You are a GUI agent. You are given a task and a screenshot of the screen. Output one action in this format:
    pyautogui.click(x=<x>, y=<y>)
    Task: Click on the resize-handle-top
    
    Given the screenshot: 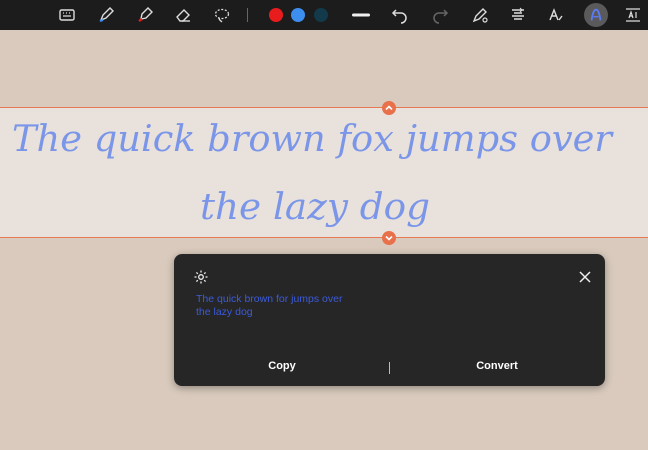 What is the action you would take?
    pyautogui.click(x=389, y=108)
    